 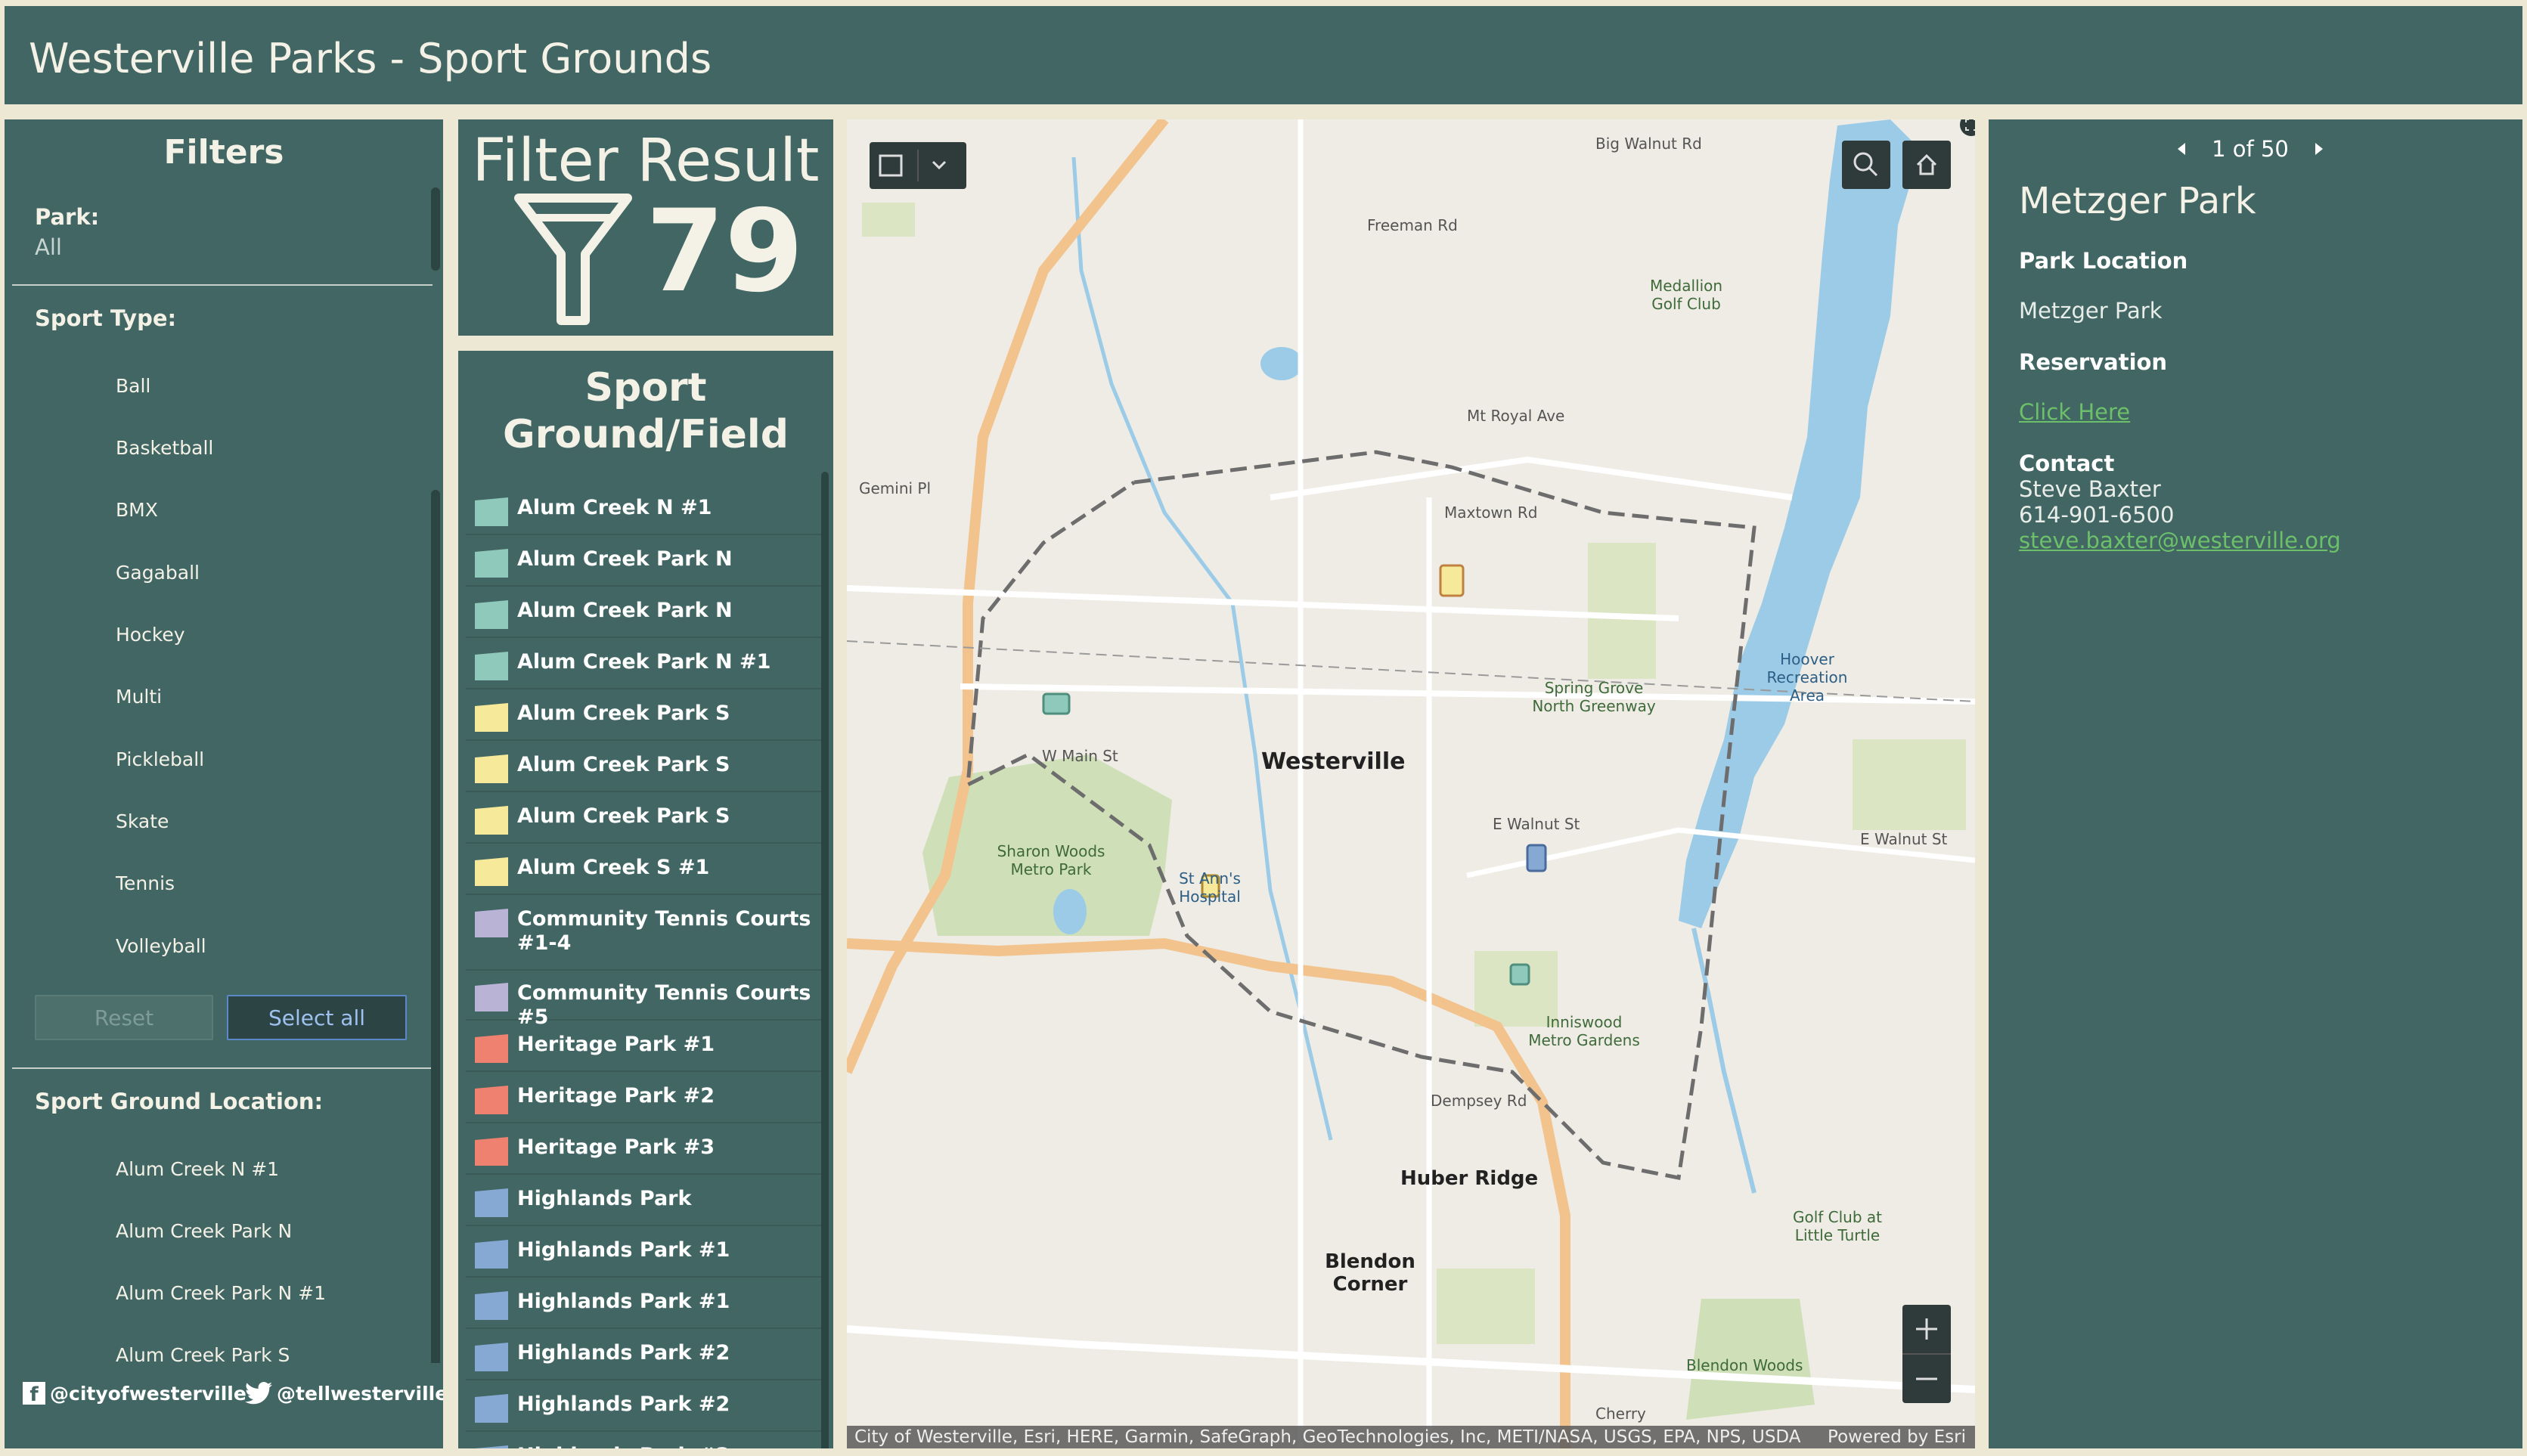 What do you see at coordinates (151, 635) in the screenshot?
I see `sport-type-option: Hockey` at bounding box center [151, 635].